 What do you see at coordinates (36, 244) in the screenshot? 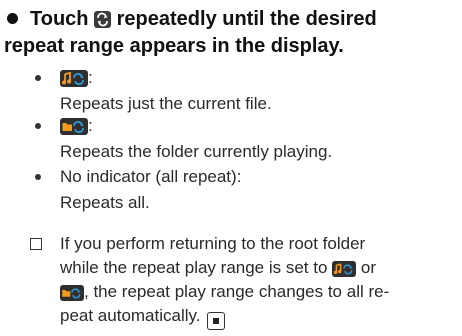
I see `note-checkbox-icon` at bounding box center [36, 244].